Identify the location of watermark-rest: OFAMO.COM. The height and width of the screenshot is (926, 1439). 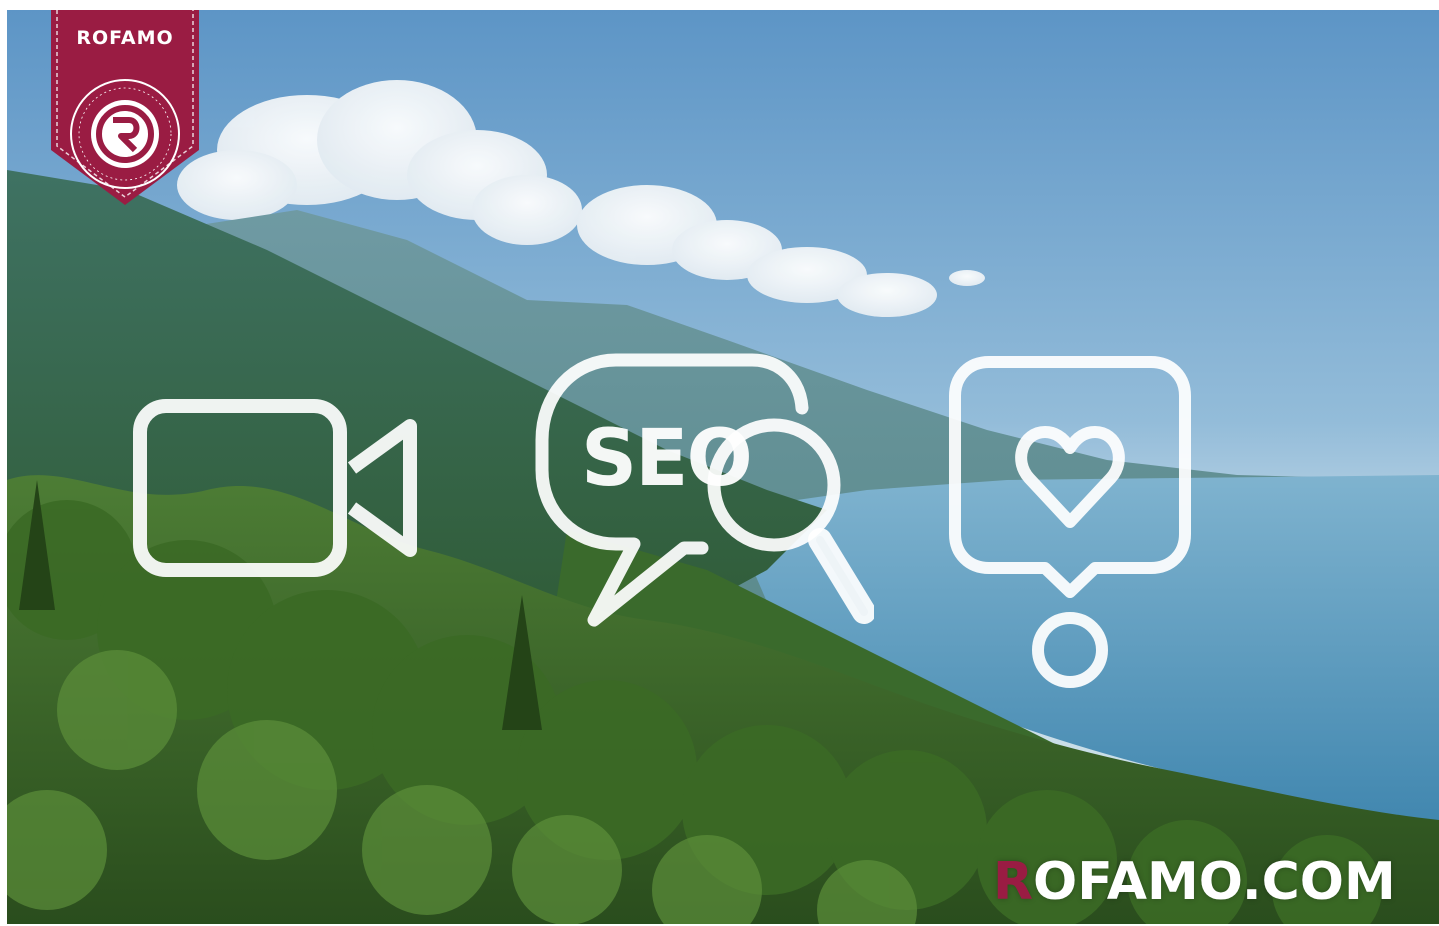
(1214, 882).